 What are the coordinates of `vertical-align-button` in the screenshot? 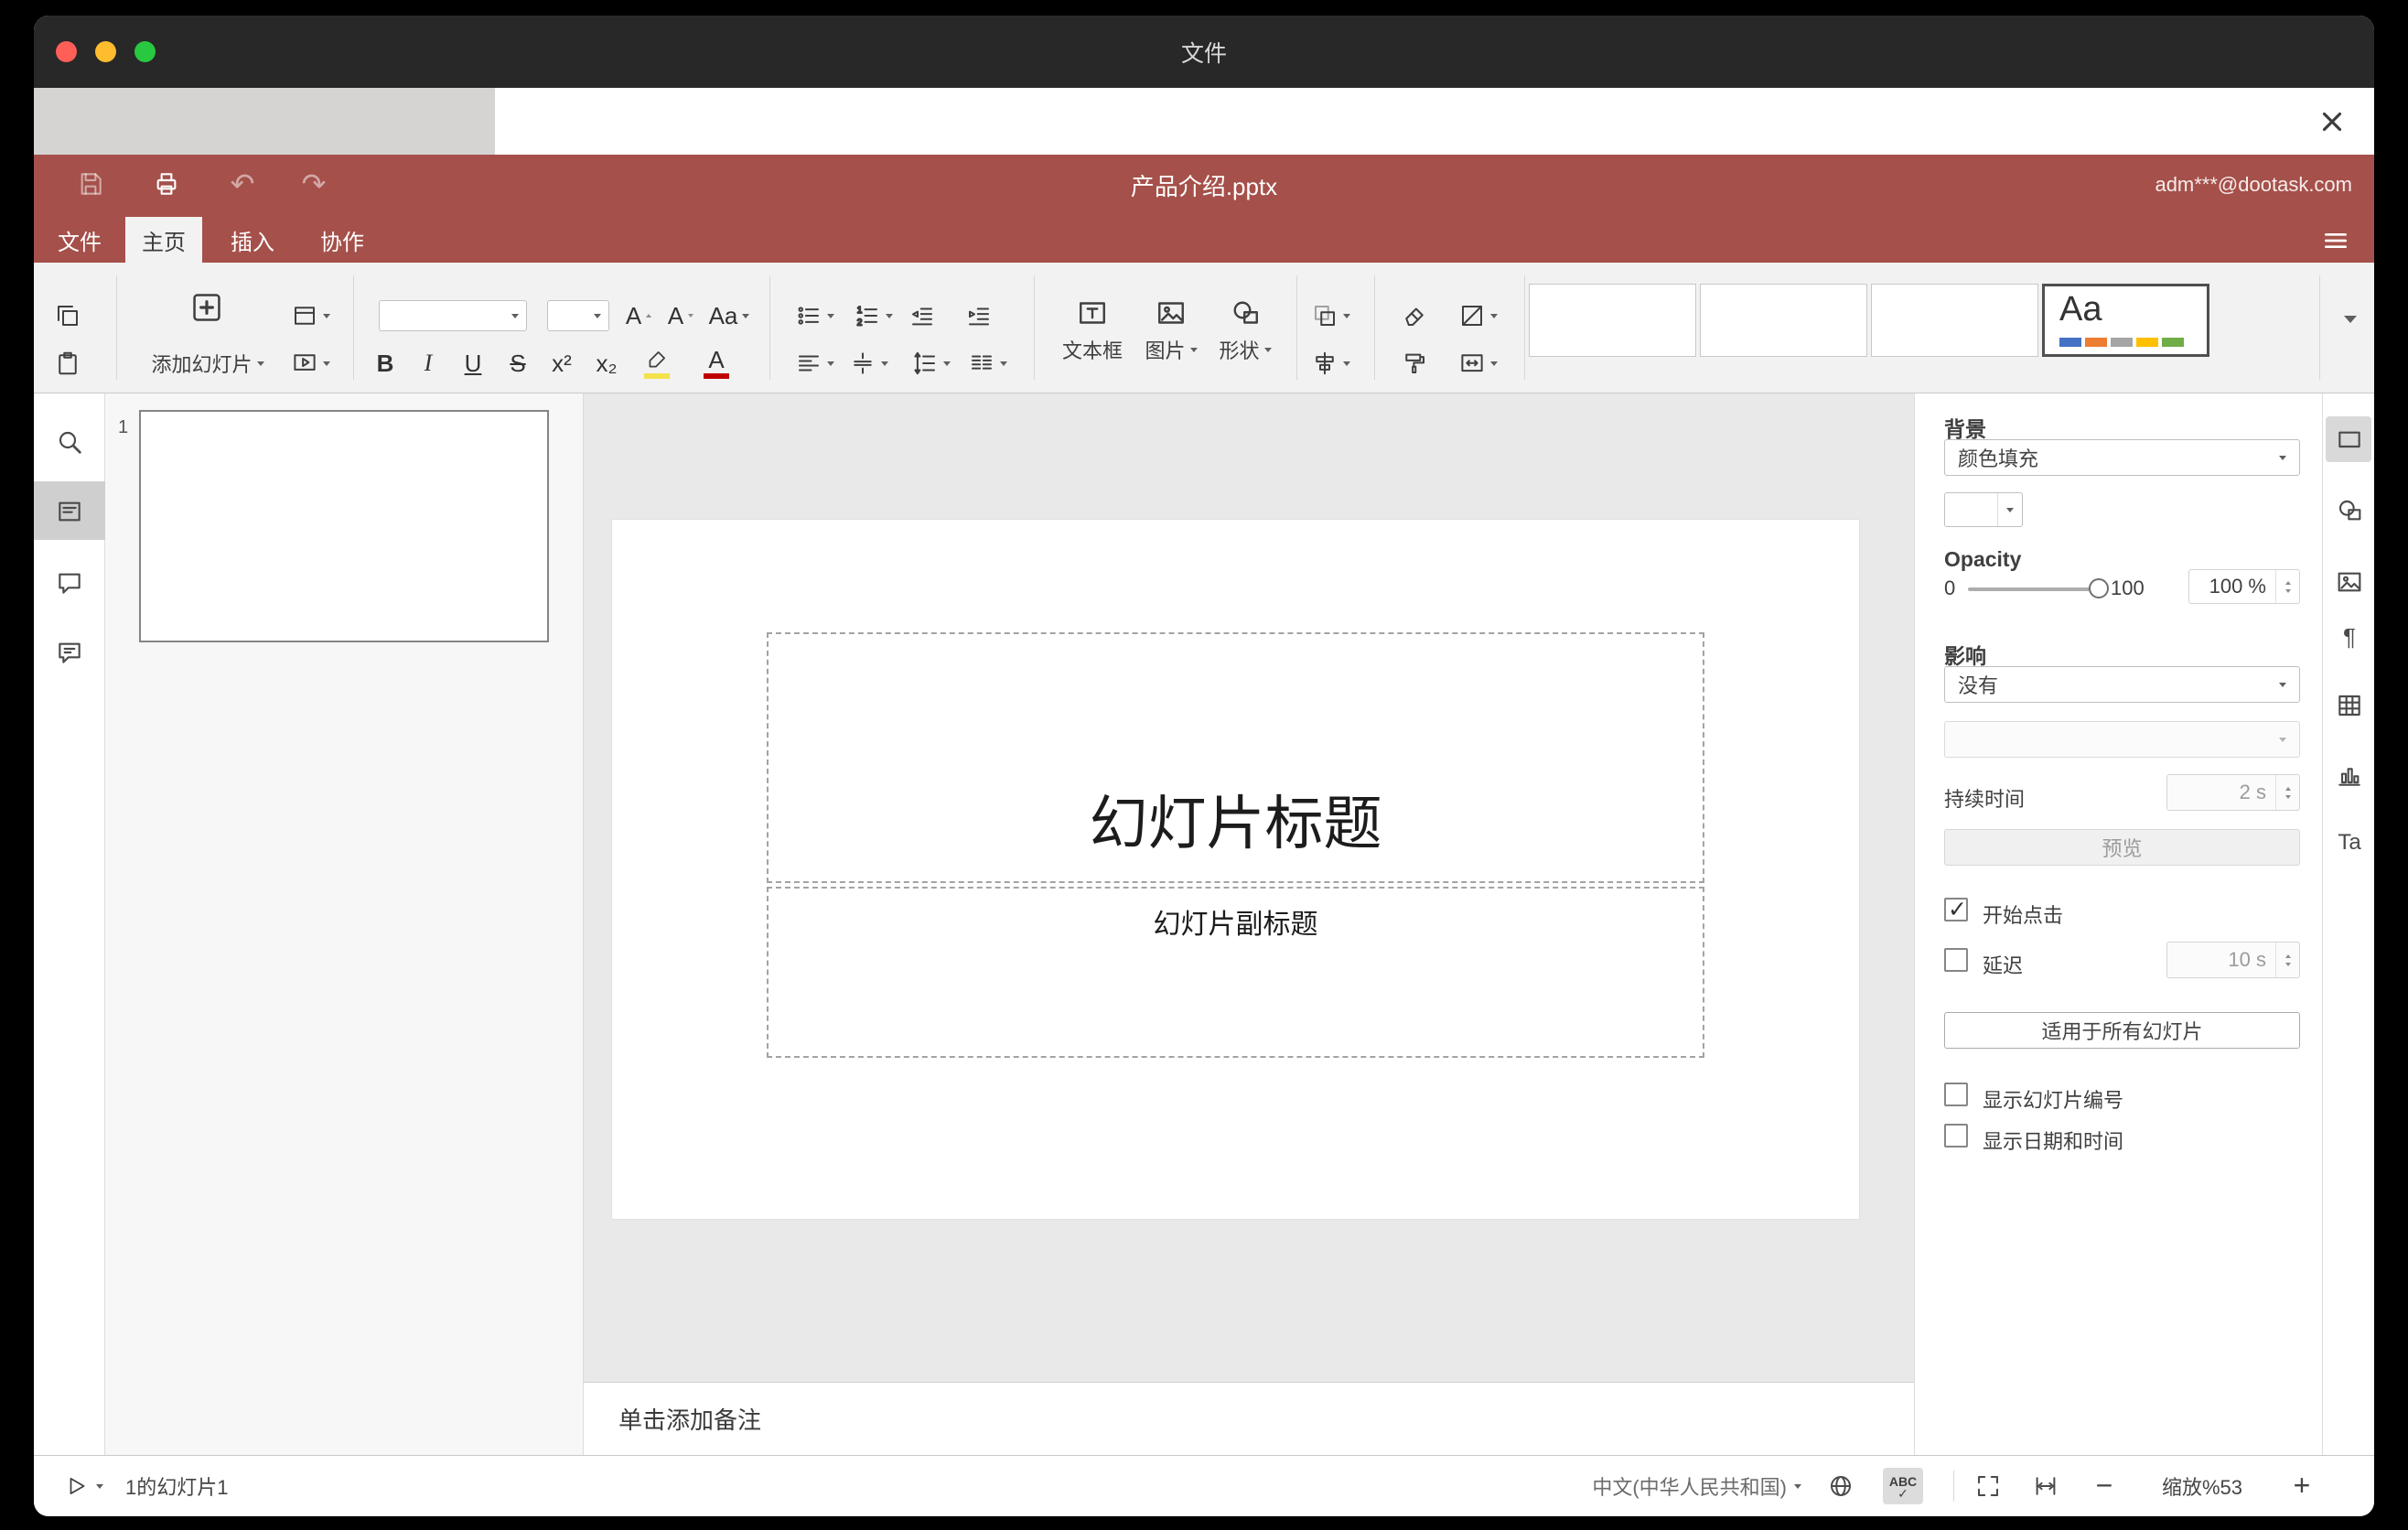 It's located at (868, 363).